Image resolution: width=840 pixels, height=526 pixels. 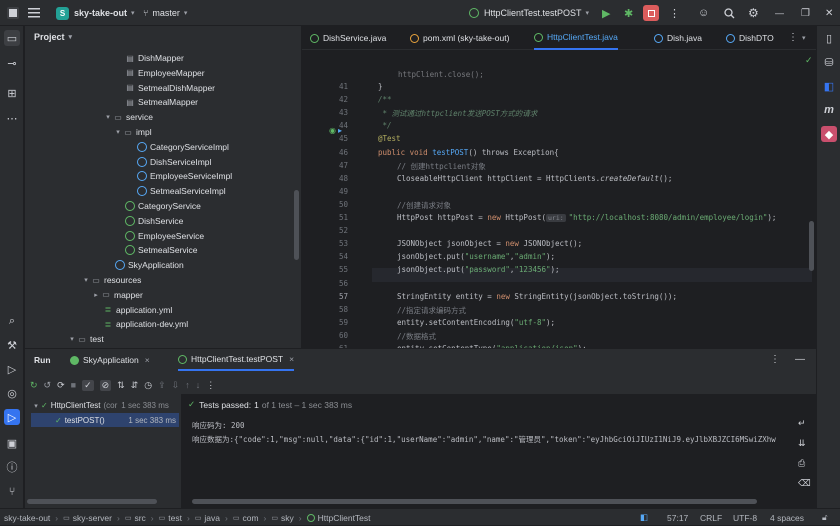 What do you see at coordinates (703, 13) in the screenshot?
I see `add-user-icon: ☺` at bounding box center [703, 13].